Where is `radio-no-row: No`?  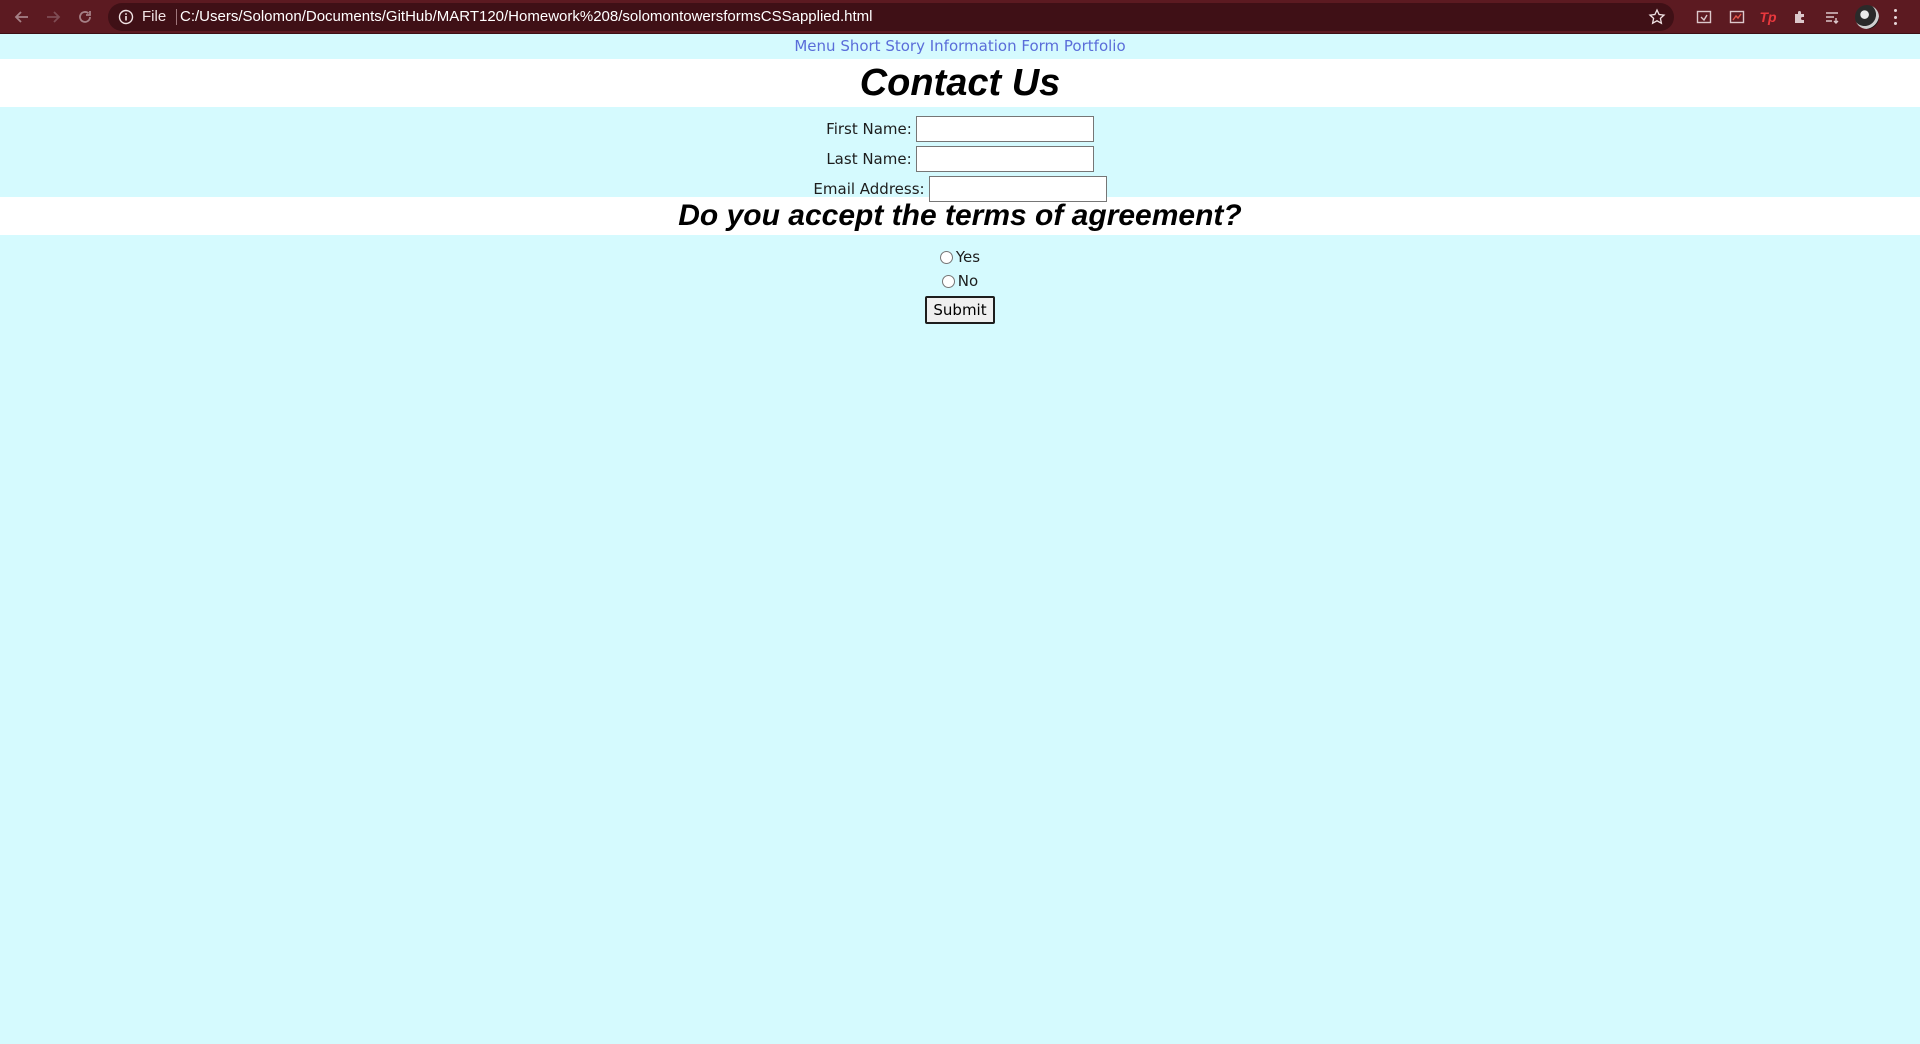 radio-no-row: No is located at coordinates (960, 281).